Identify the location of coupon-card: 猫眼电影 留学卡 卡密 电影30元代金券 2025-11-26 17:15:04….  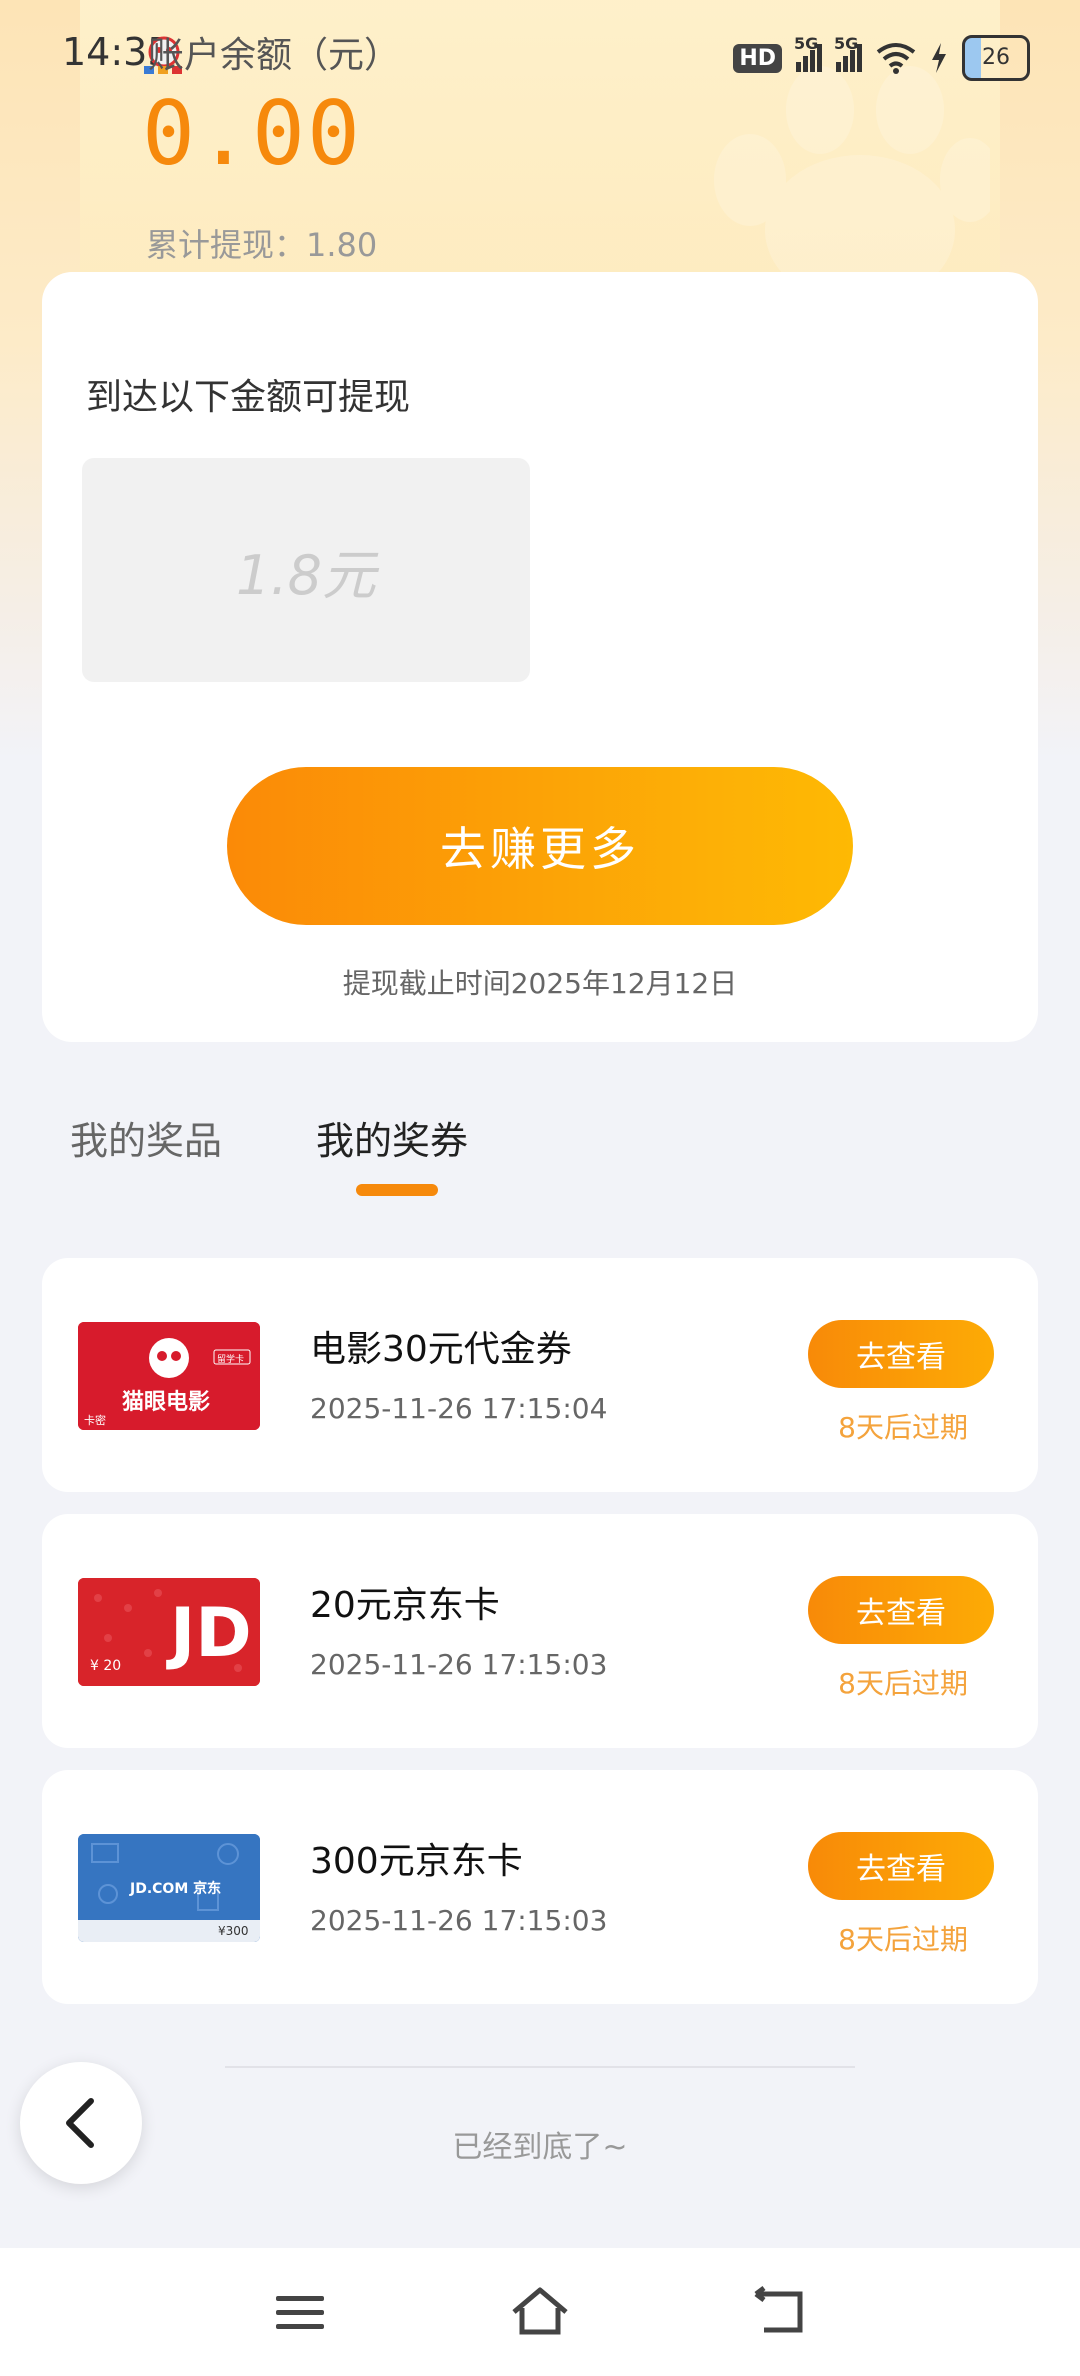
(540, 1375).